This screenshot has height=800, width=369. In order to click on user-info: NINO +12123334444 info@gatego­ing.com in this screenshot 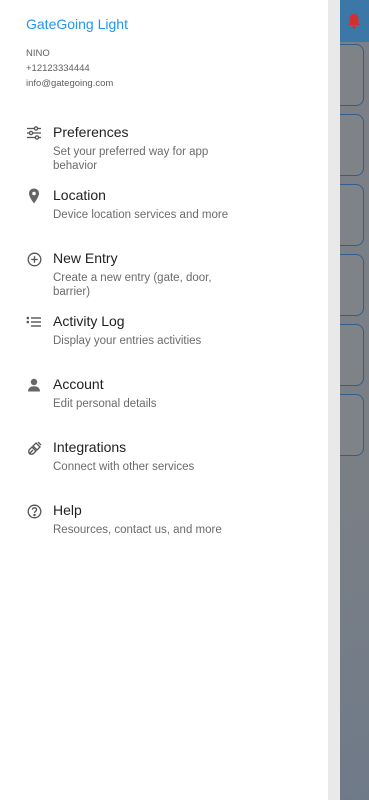, I will do `click(69, 68)`.